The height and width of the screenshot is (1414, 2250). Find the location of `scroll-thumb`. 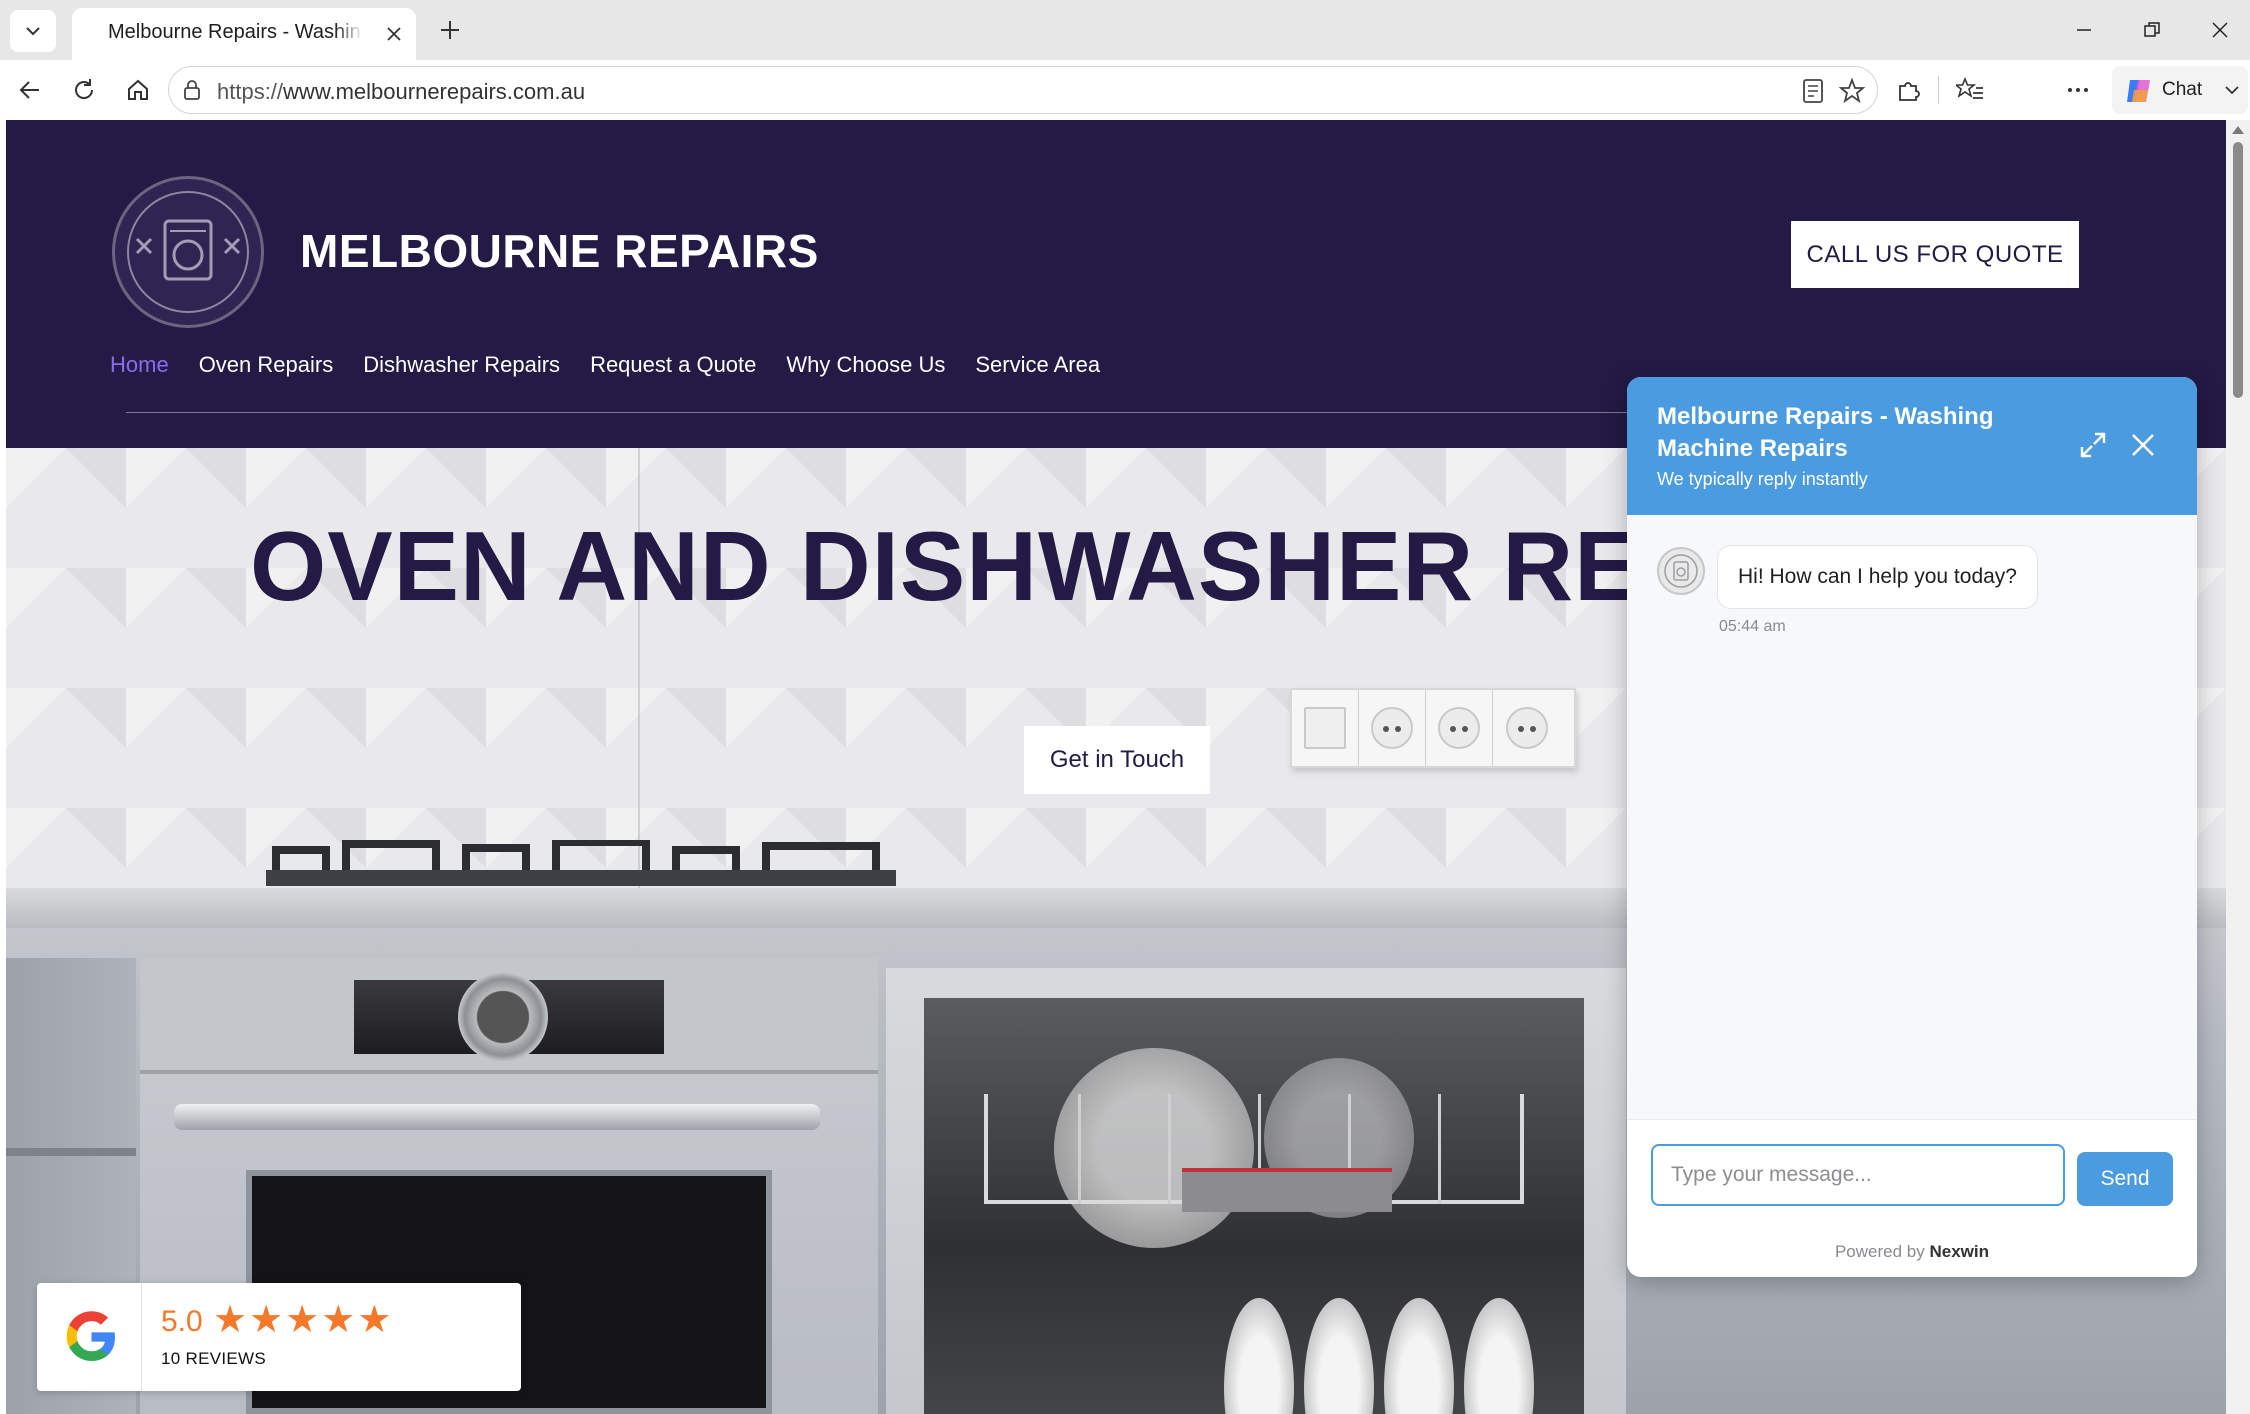

scroll-thumb is located at coordinates (2238, 270).